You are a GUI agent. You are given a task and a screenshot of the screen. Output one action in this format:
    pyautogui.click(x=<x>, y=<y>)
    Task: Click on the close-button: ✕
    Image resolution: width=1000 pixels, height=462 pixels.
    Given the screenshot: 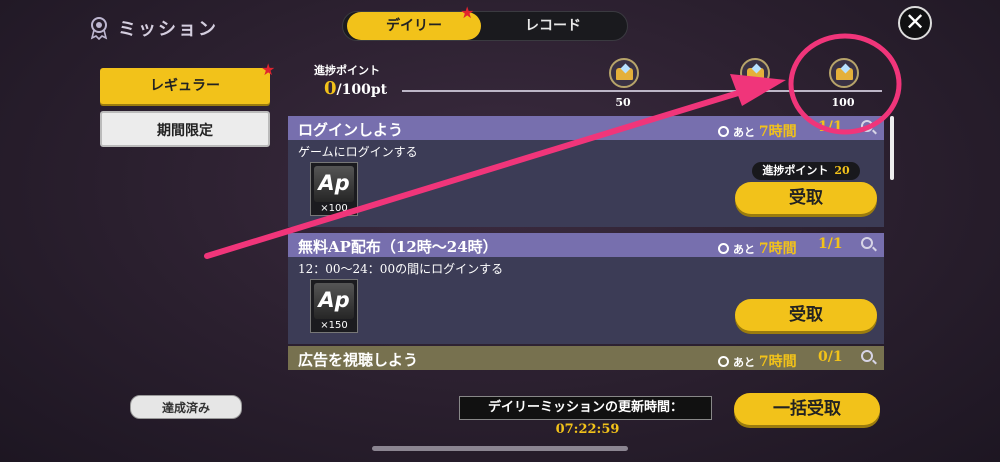 What is the action you would take?
    pyautogui.click(x=915, y=23)
    